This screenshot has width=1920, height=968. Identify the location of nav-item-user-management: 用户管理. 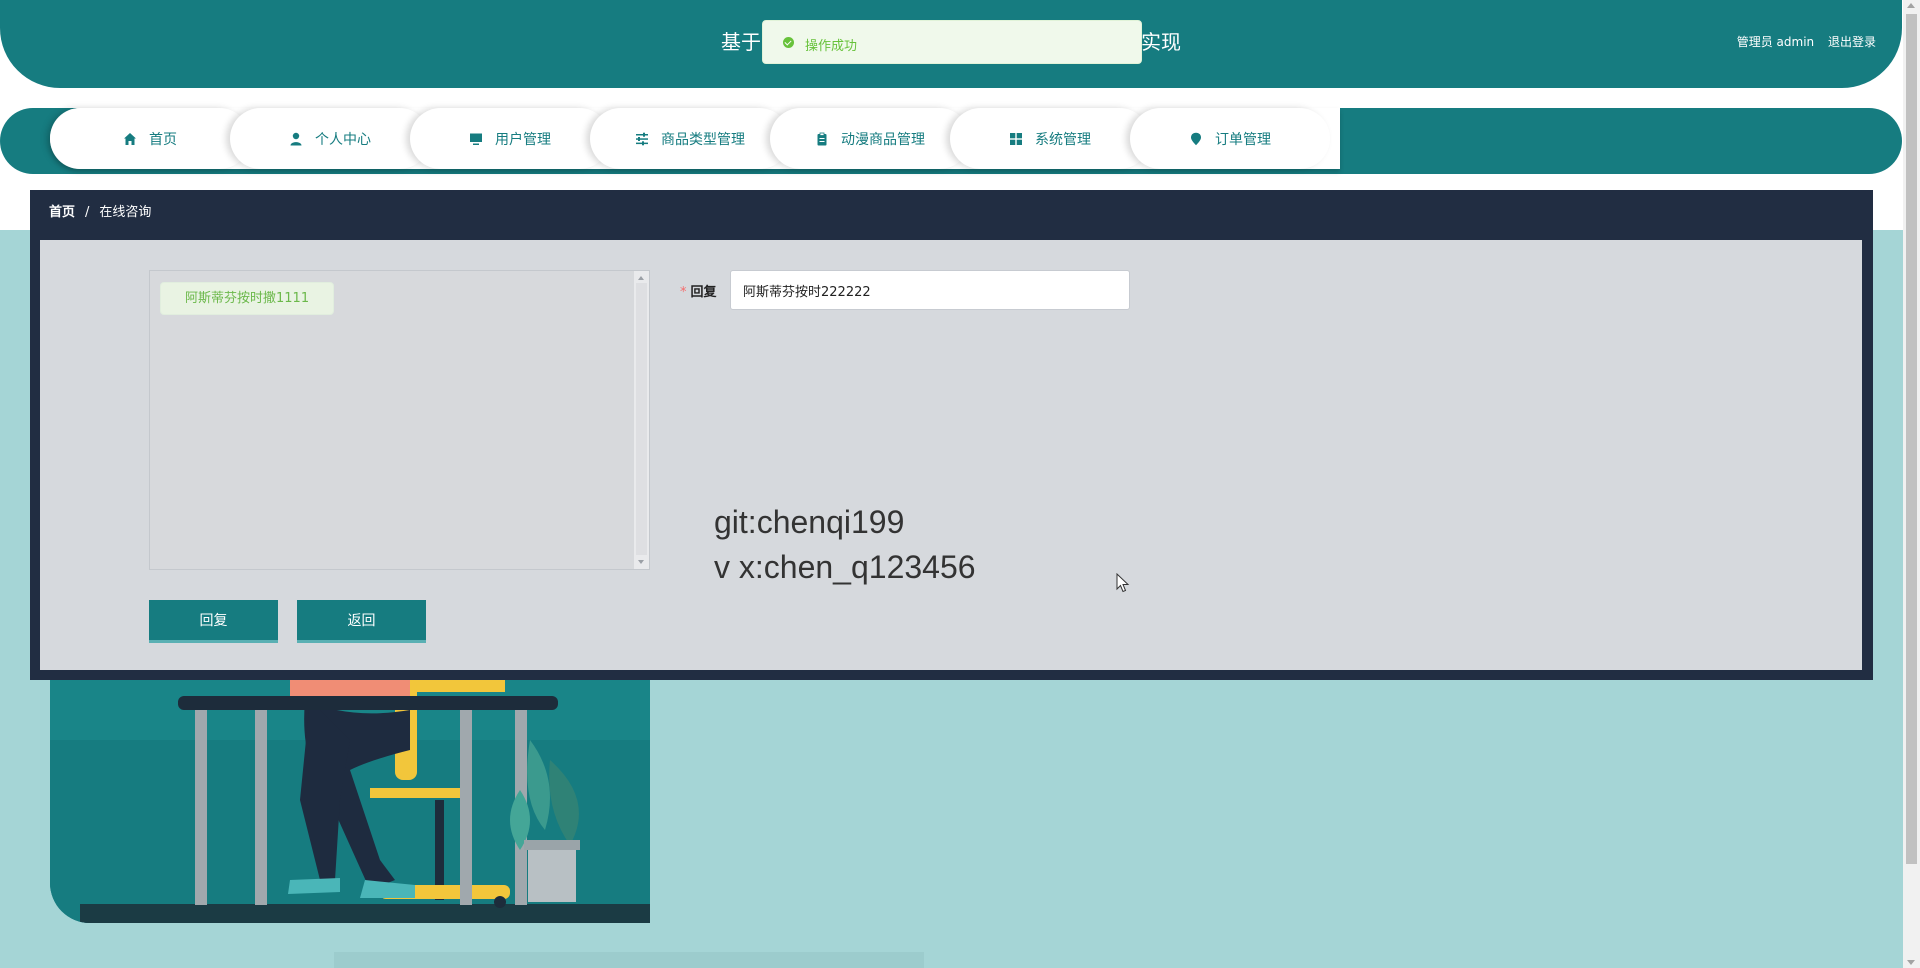
(510, 138).